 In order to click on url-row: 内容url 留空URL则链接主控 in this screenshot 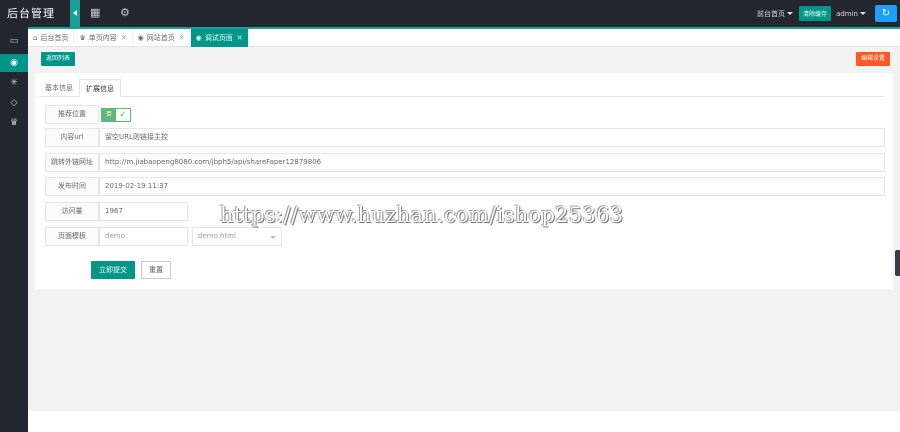, I will do `click(465, 137)`.